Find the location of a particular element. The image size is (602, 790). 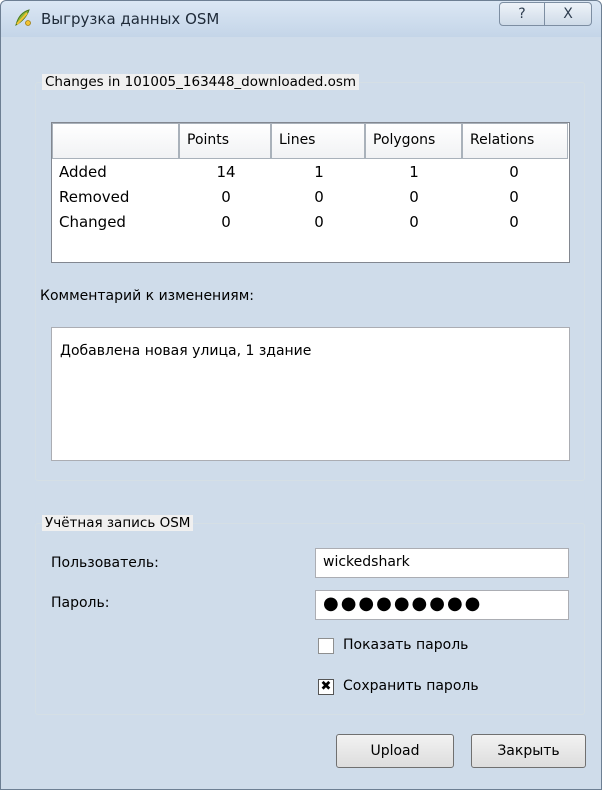

show-password-checkbox is located at coordinates (326, 646).